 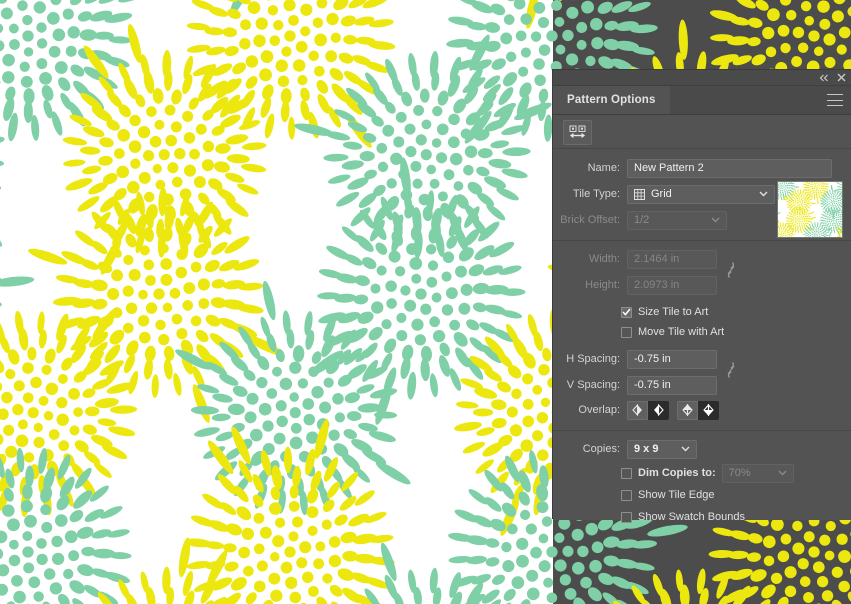 What do you see at coordinates (835, 100) in the screenshot?
I see `hamburger-menu-icon` at bounding box center [835, 100].